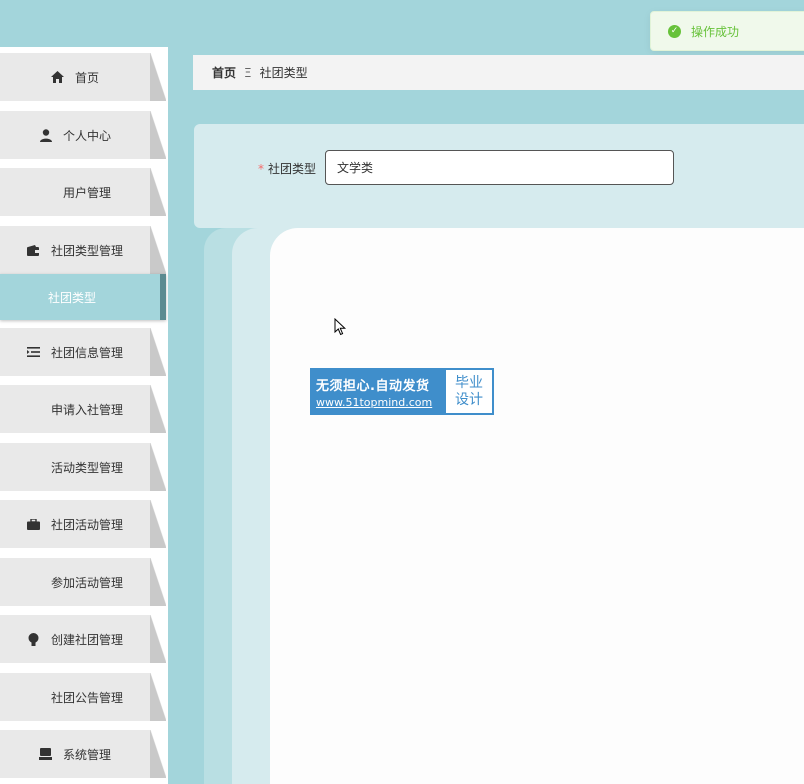 This screenshot has height=784, width=804. What do you see at coordinates (34, 250) in the screenshot?
I see `wallet-icon` at bounding box center [34, 250].